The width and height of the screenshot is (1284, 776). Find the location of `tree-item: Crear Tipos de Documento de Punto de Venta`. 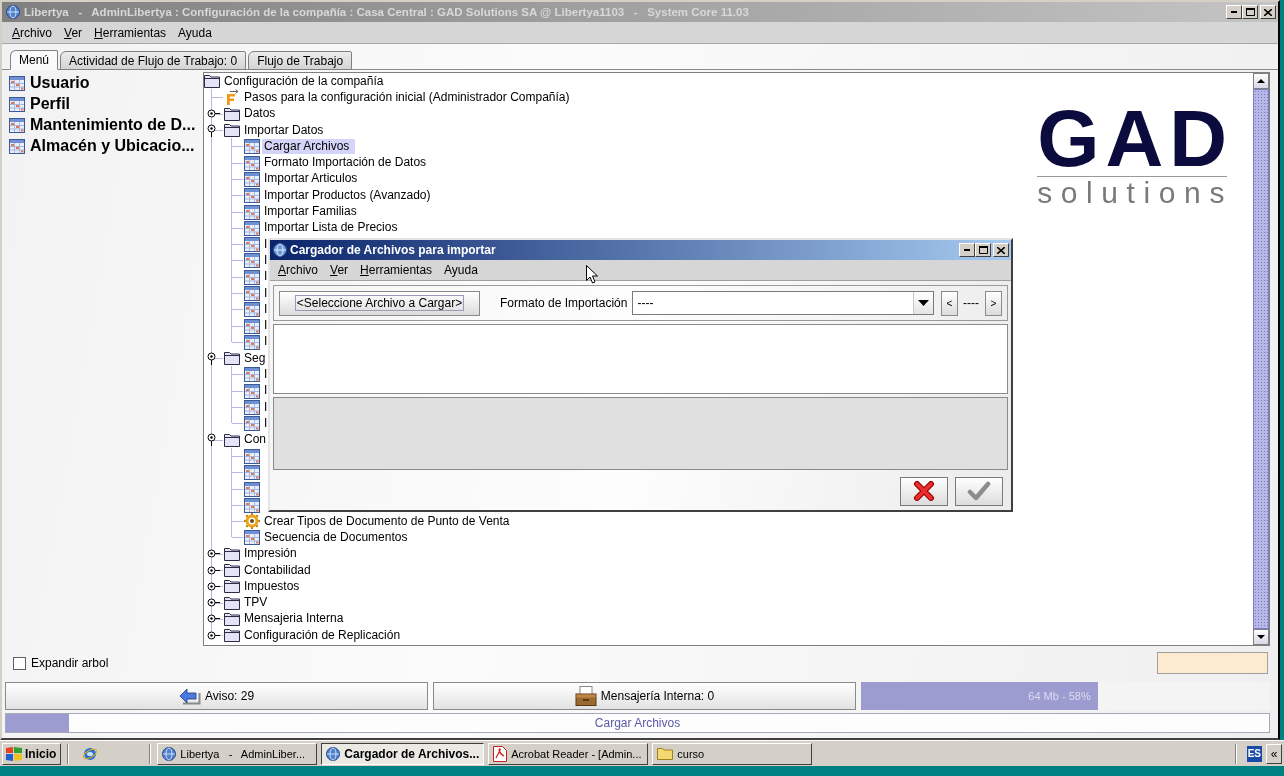

tree-item: Crear Tipos de Documento de Punto de Venta is located at coordinates (387, 521).